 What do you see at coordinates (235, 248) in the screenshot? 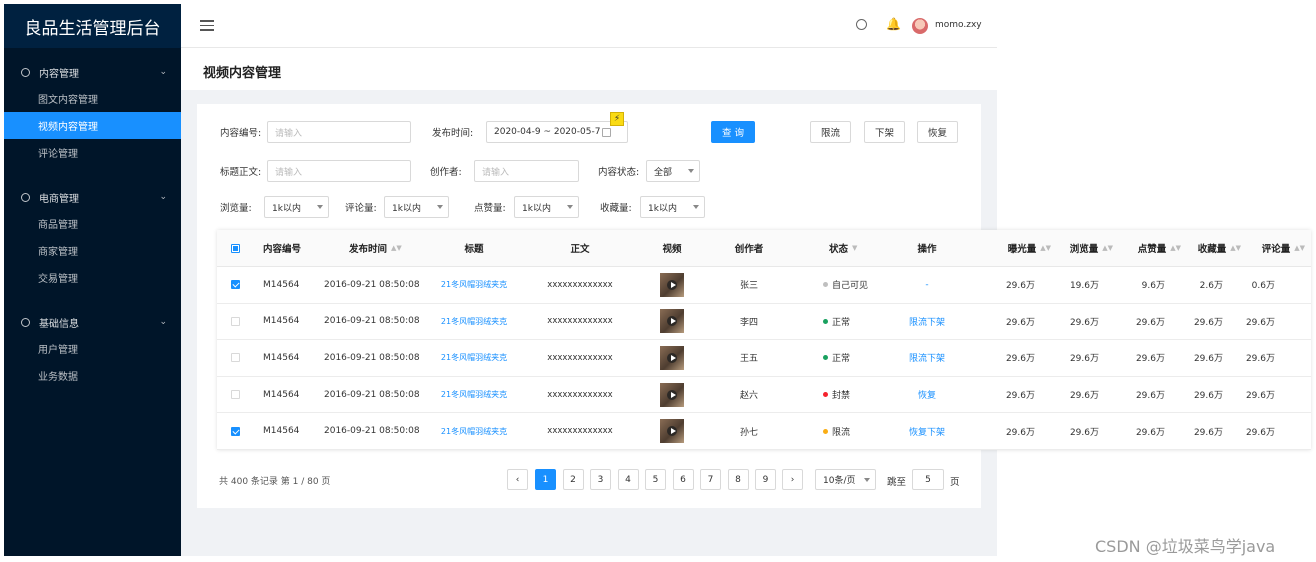
I see `select-all-checkbox` at bounding box center [235, 248].